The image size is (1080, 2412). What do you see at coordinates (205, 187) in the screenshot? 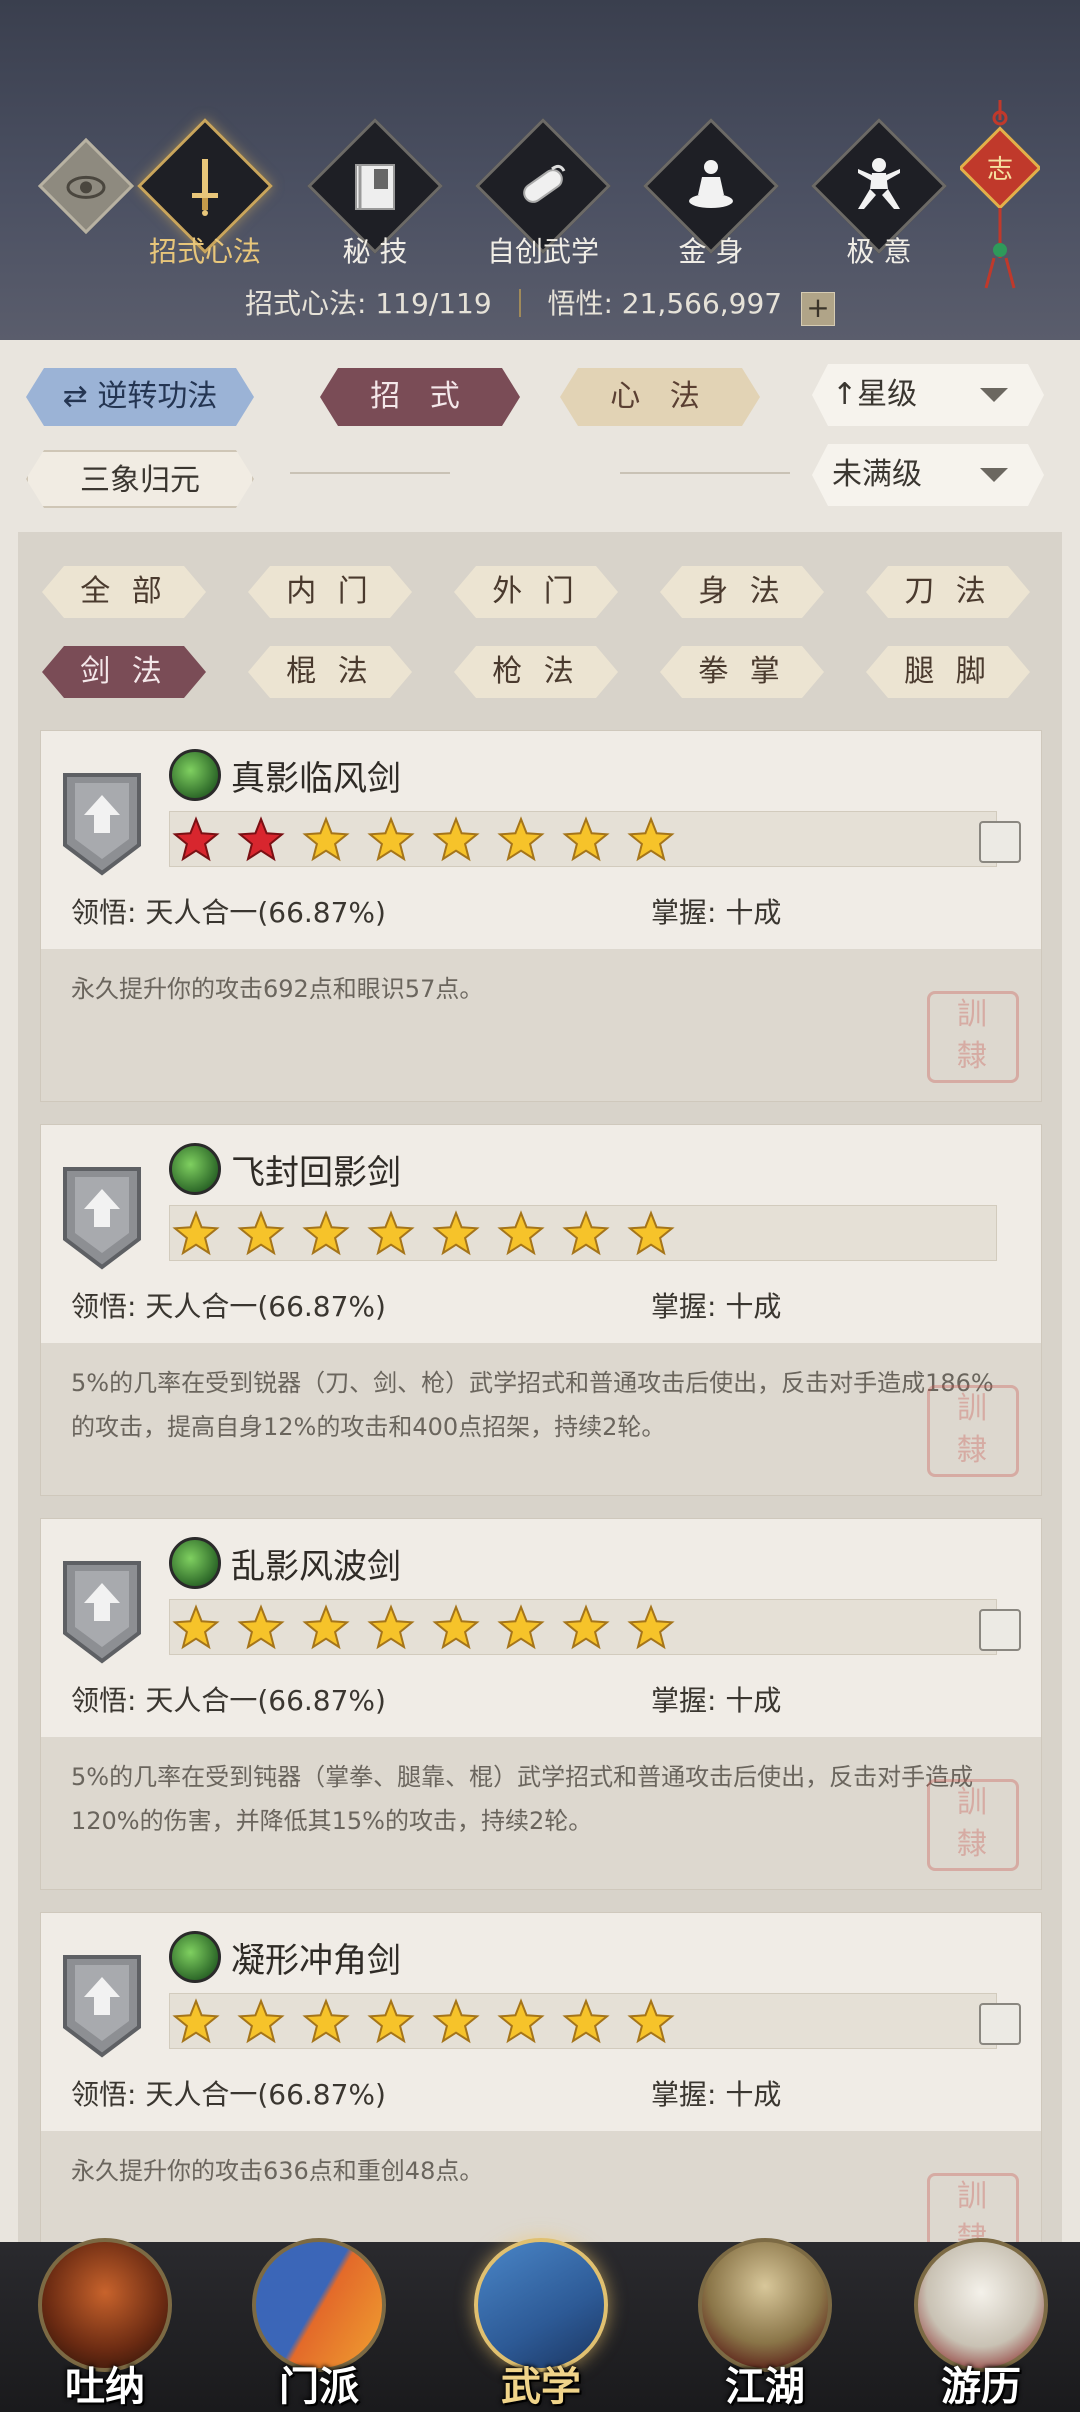
I see `sword-icon` at bounding box center [205, 187].